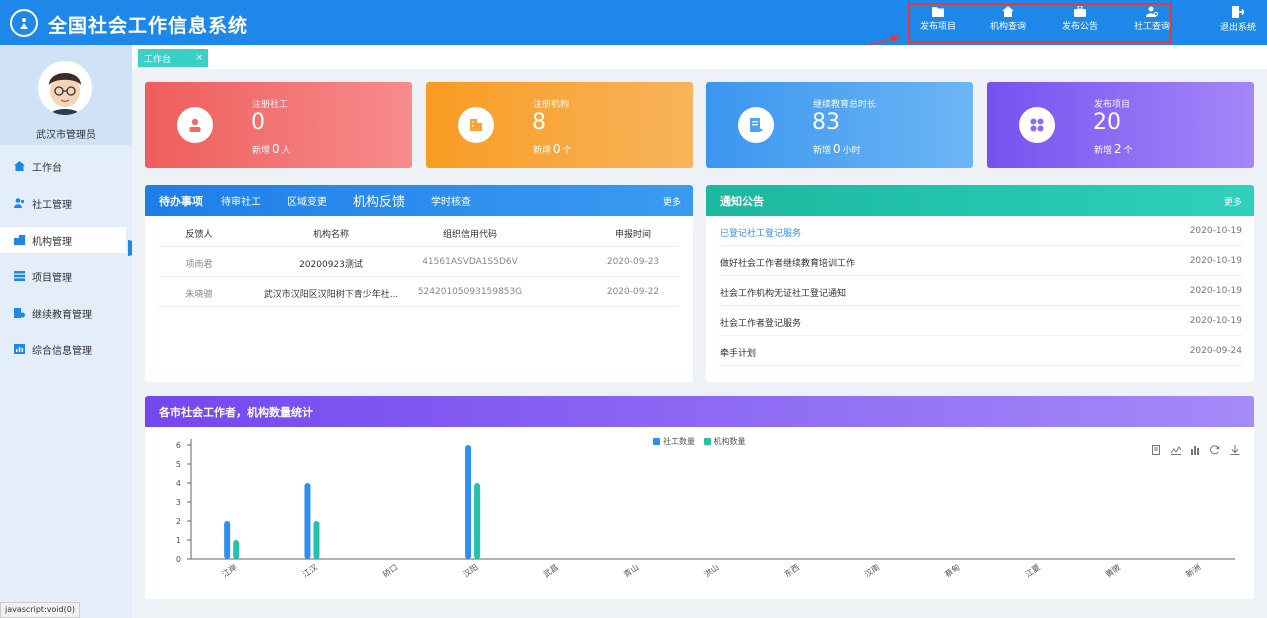 This screenshot has height=618, width=1267. I want to click on card-sub: 新增 2 个, so click(1113, 149).